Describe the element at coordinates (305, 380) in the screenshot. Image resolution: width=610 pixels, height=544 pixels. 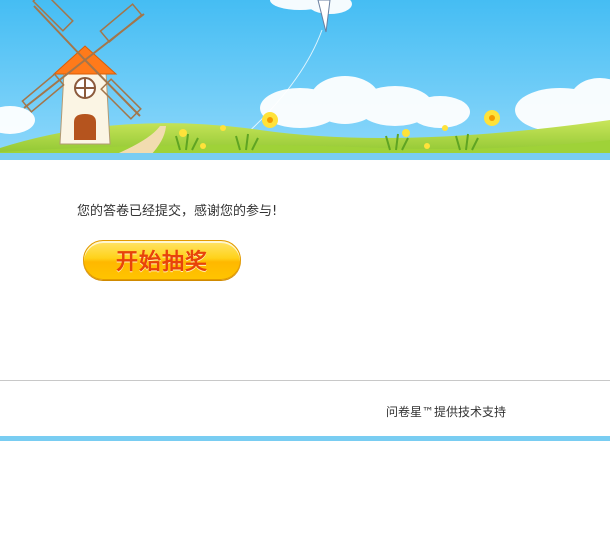
I see `footer-divider` at that location.